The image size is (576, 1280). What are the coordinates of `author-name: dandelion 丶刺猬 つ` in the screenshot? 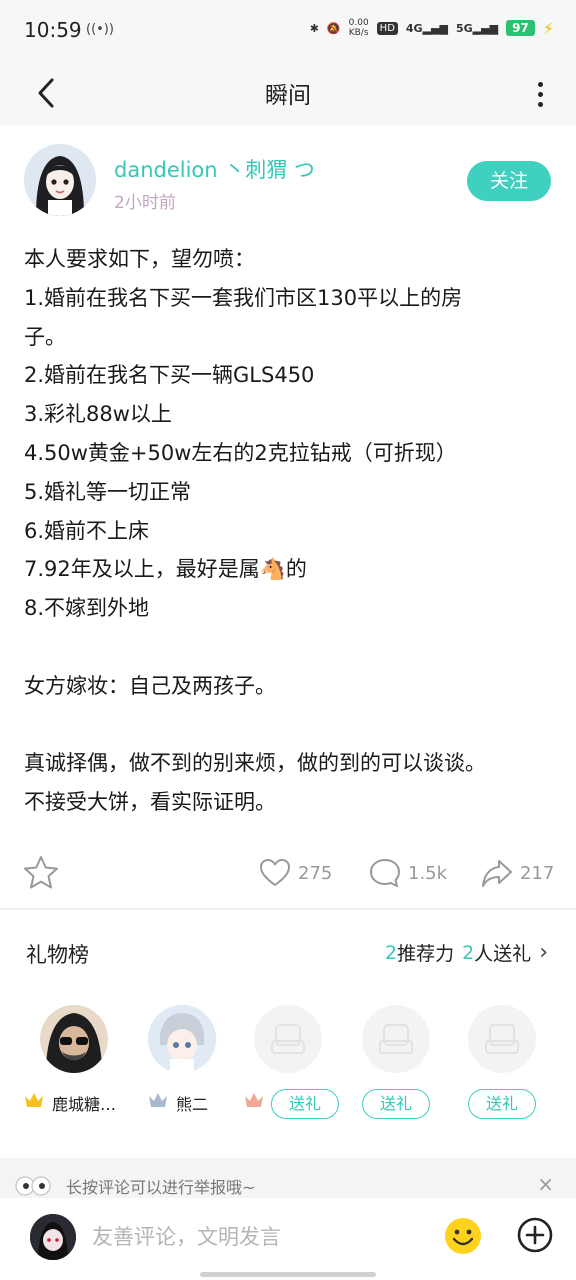 It's located at (214, 169).